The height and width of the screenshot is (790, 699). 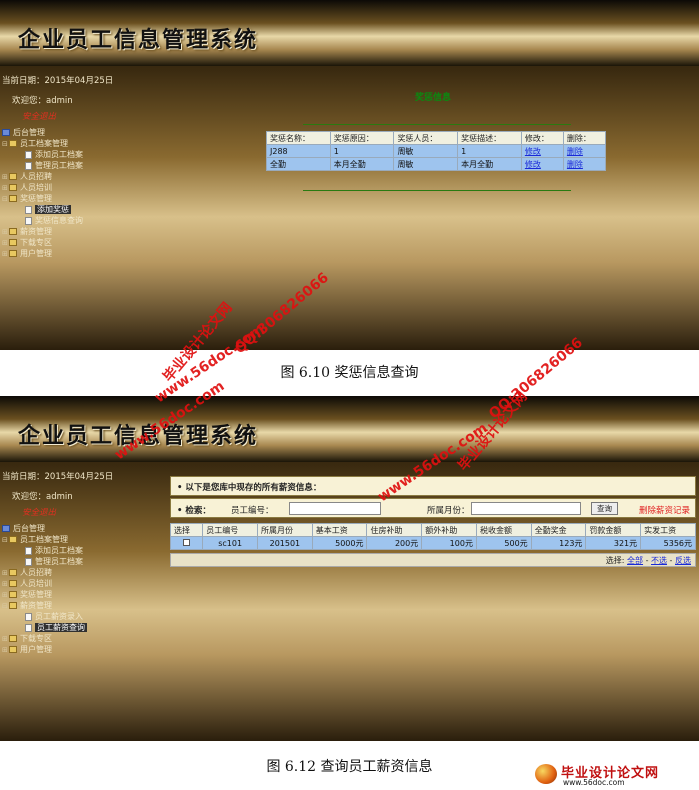 What do you see at coordinates (433, 486) in the screenshot?
I see `list-header: • 以下是您库中现存的所有薪资信息：` at bounding box center [433, 486].